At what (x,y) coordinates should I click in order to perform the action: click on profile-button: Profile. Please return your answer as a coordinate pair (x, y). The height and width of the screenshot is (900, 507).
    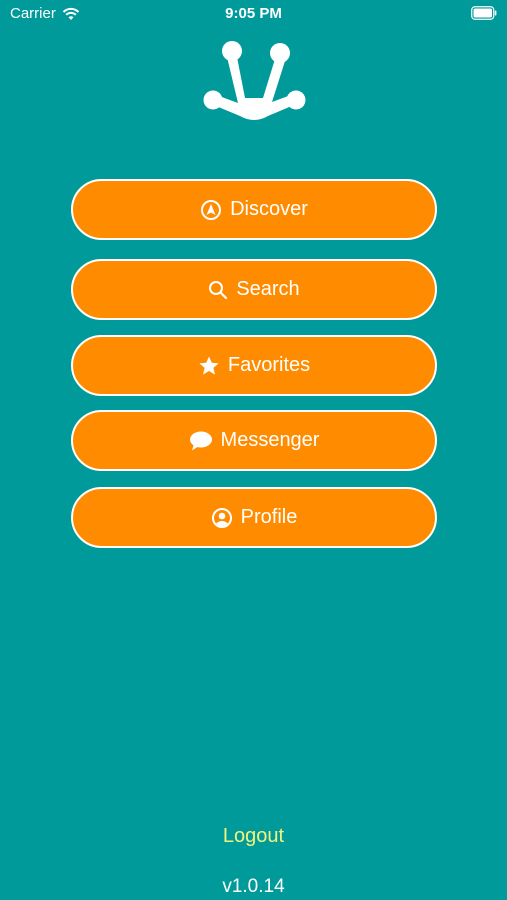
    Looking at the image, I should click on (254, 517).